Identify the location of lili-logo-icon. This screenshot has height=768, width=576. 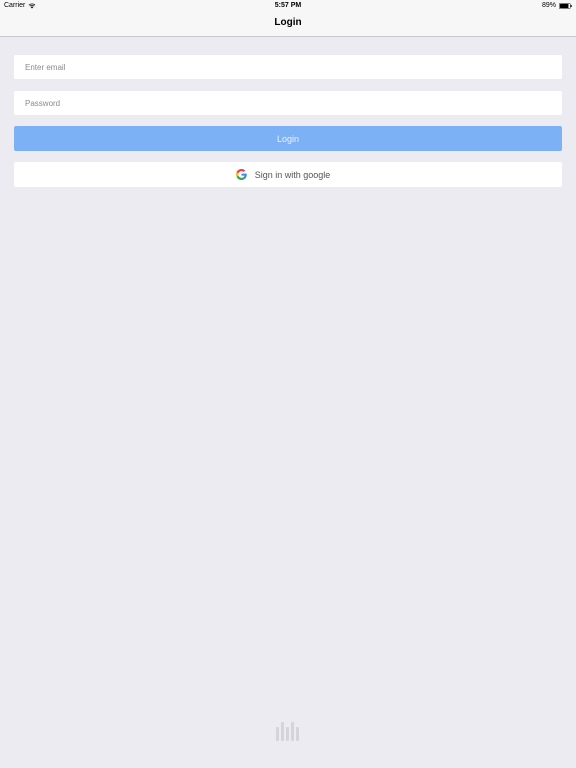
(287, 731).